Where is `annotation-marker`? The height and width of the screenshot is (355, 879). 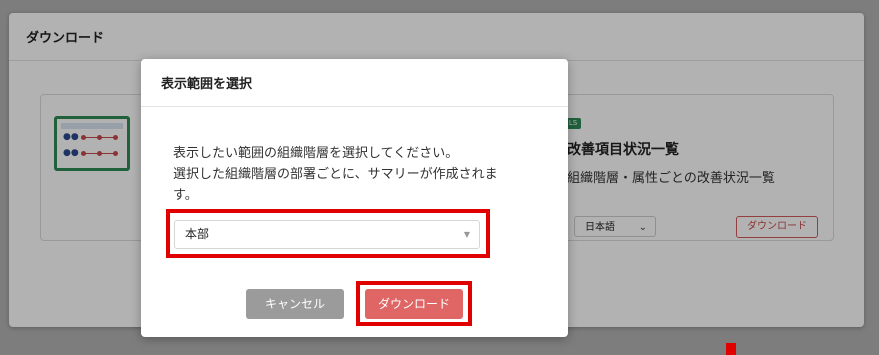 annotation-marker is located at coordinates (731, 349).